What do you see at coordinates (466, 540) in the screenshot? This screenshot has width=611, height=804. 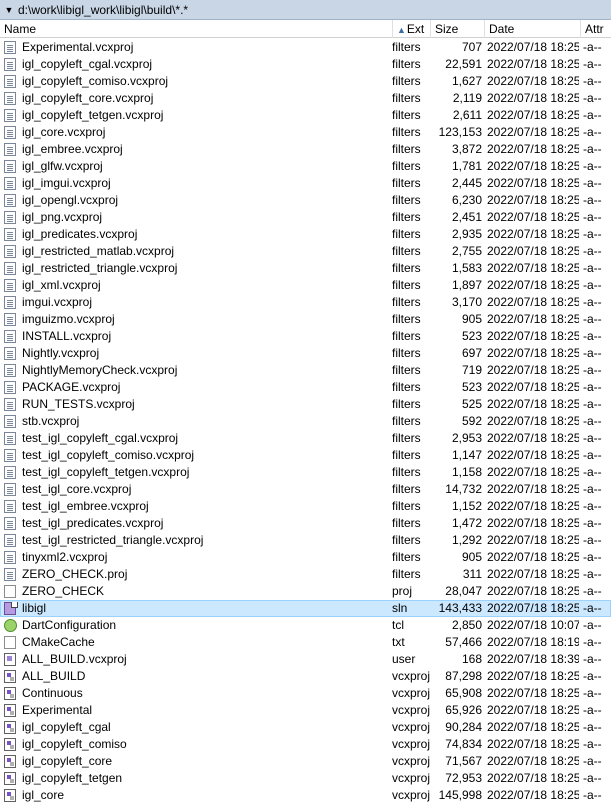 I see `file-size: 1,292` at bounding box center [466, 540].